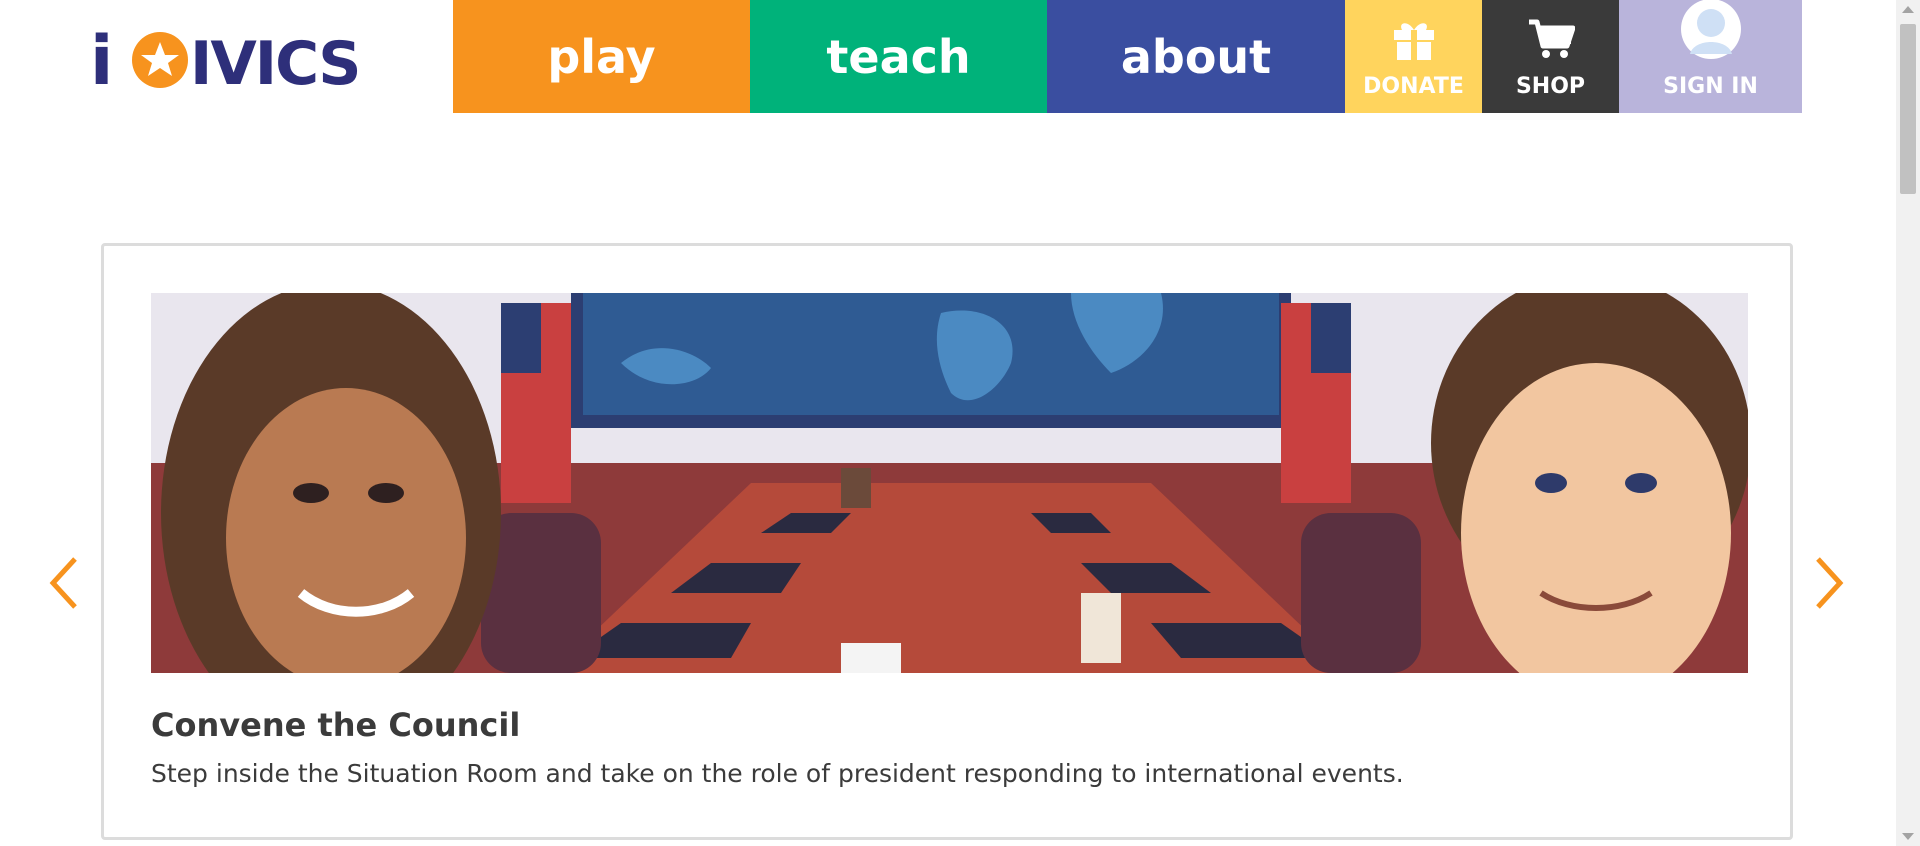 The width and height of the screenshot is (1920, 846). What do you see at coordinates (65, 583) in the screenshot?
I see `carousel-prev-button` at bounding box center [65, 583].